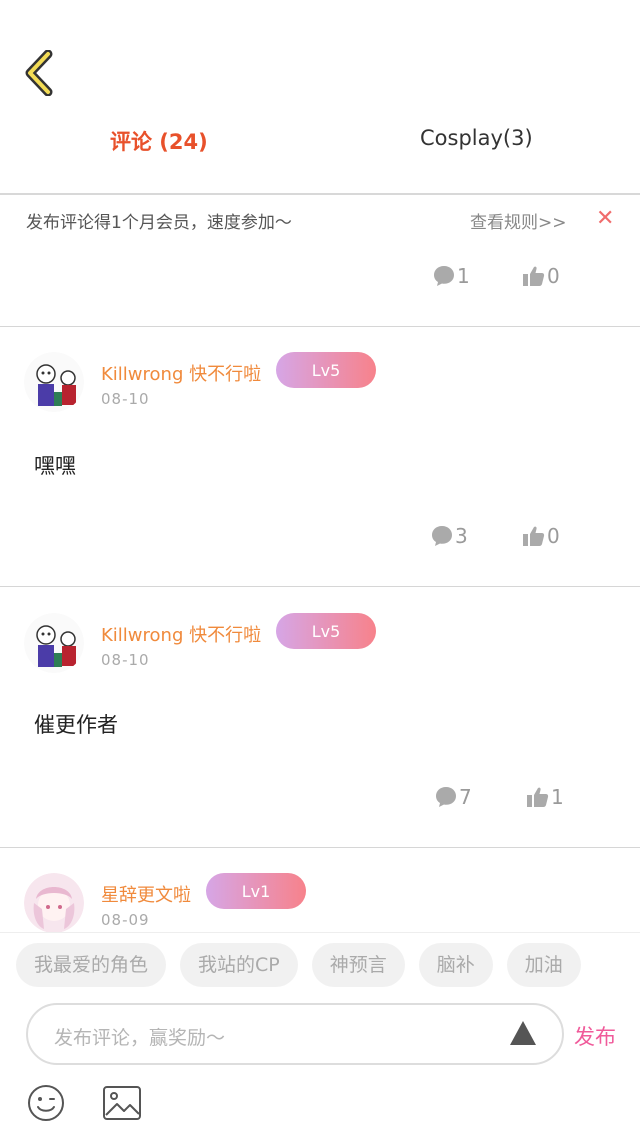  I want to click on comment-text: 催更作者, so click(76, 725).